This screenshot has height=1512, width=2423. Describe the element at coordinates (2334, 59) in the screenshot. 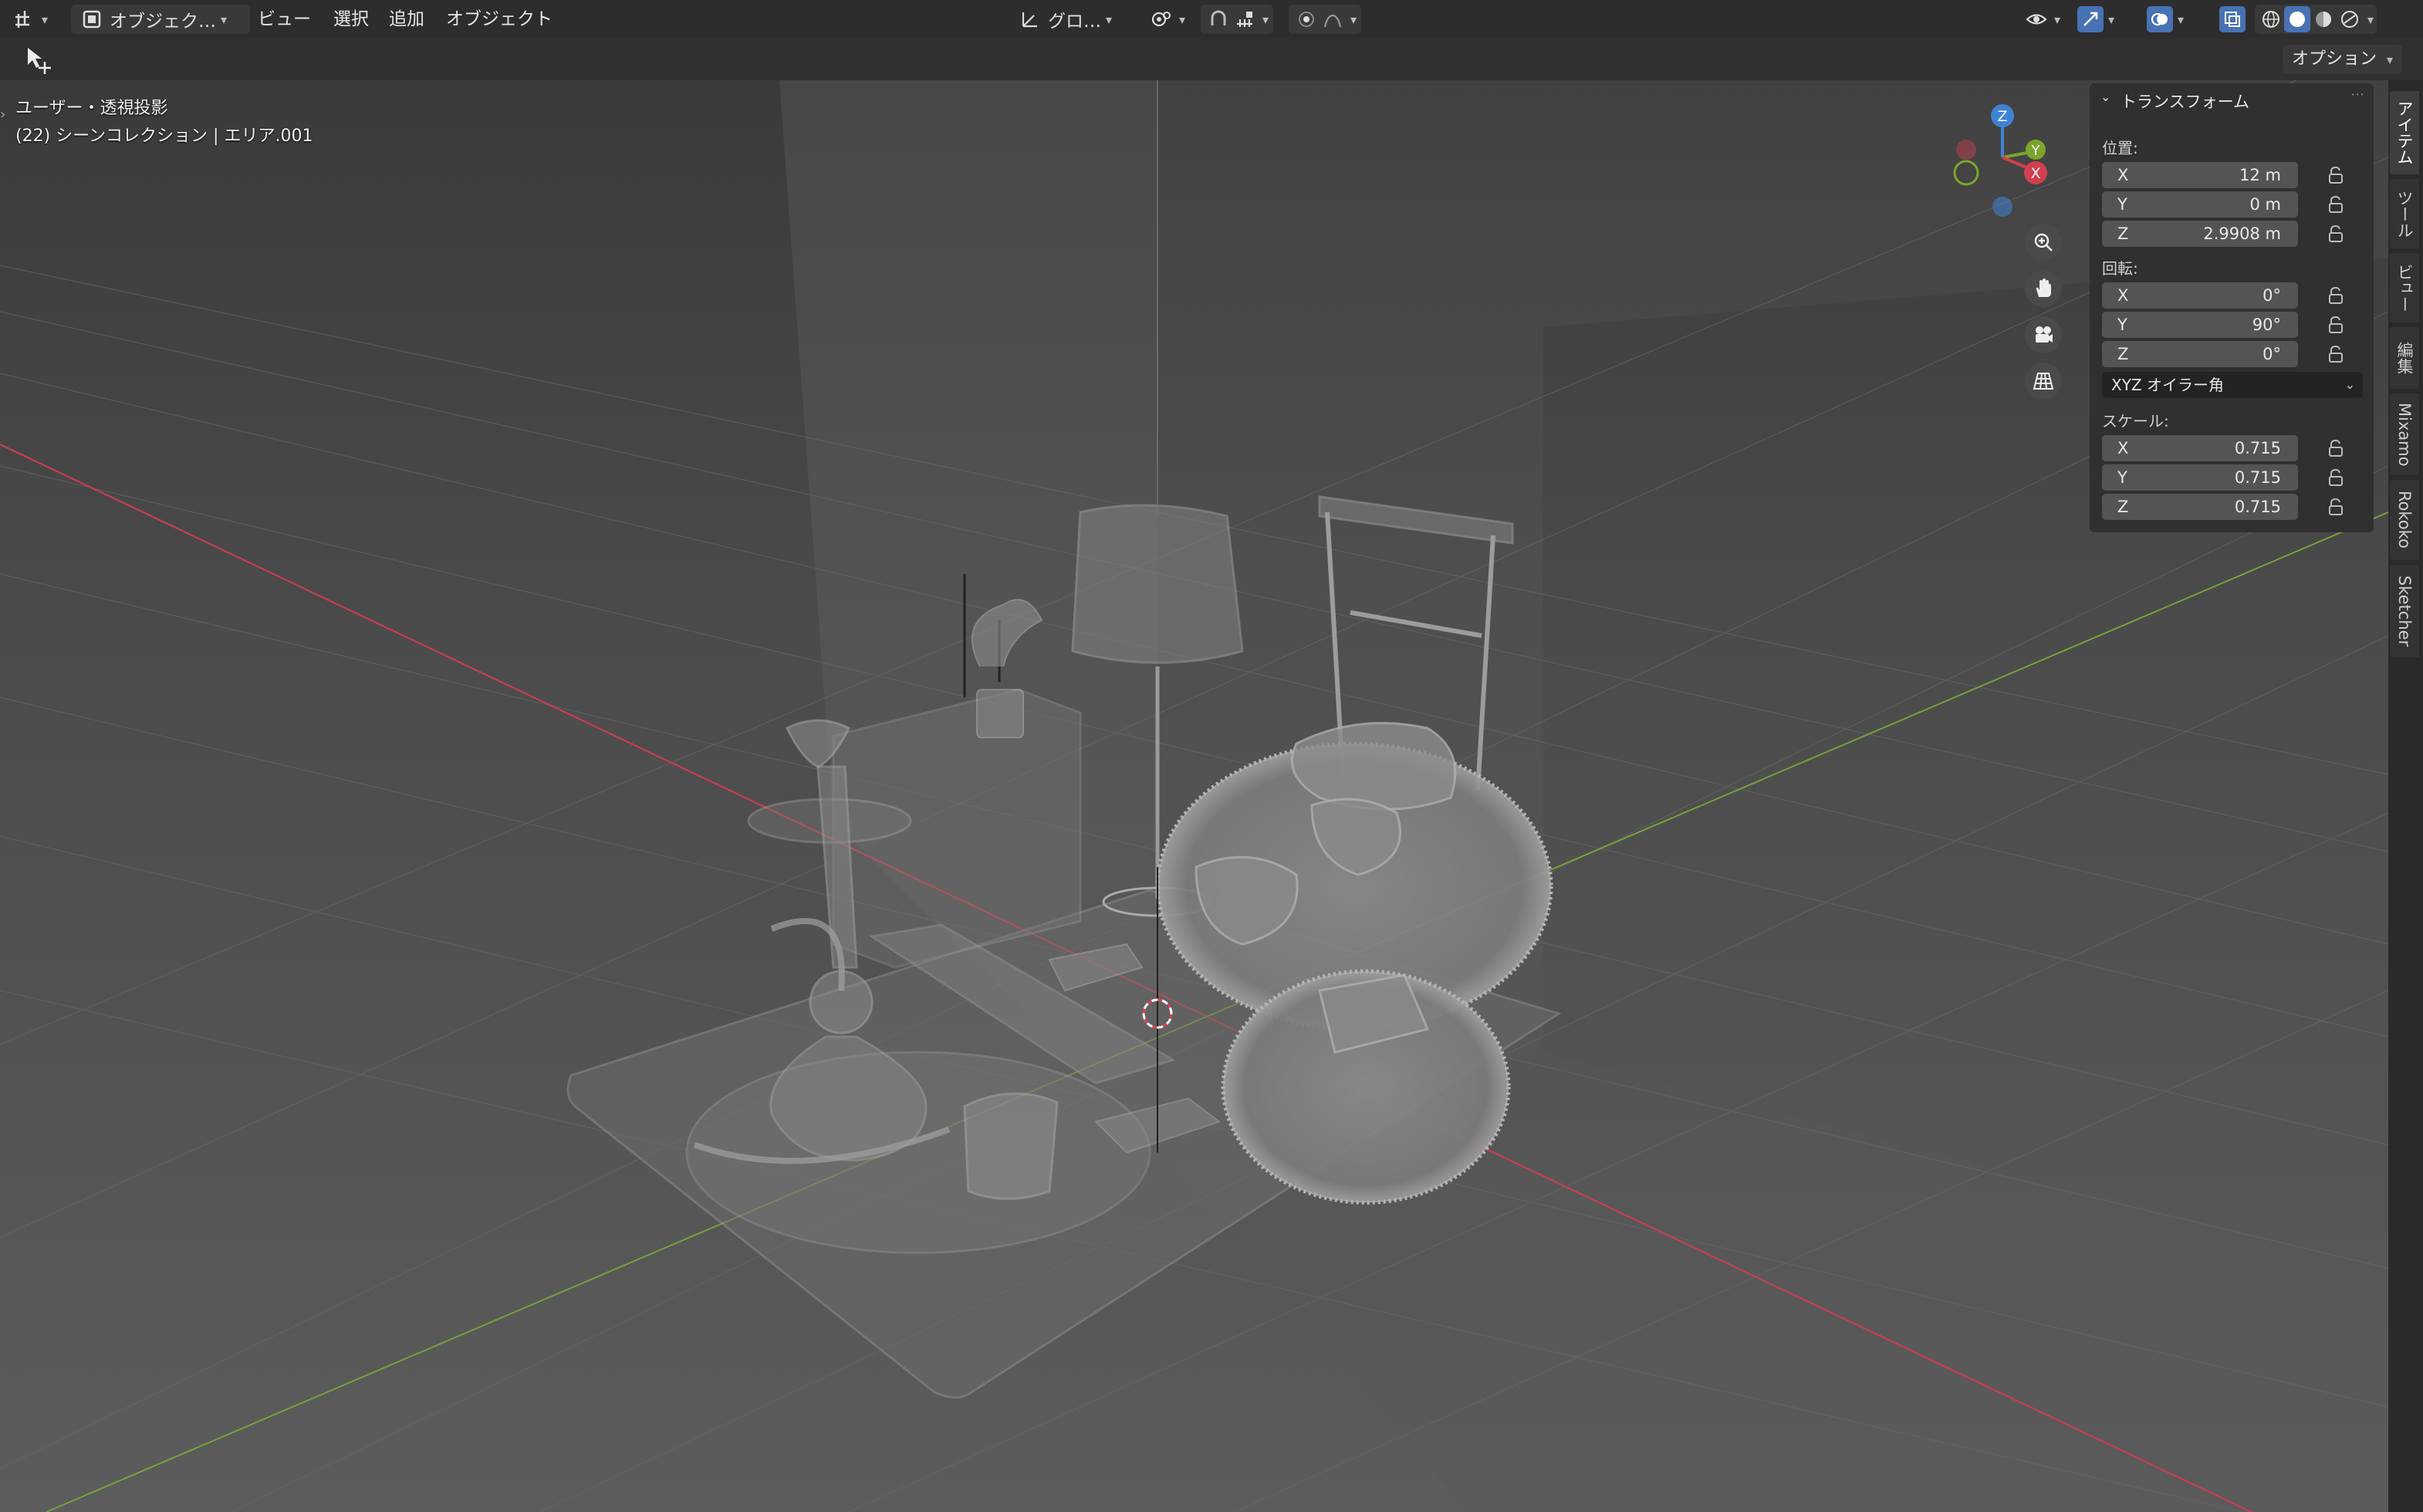

I see `options-label: オプション` at that location.